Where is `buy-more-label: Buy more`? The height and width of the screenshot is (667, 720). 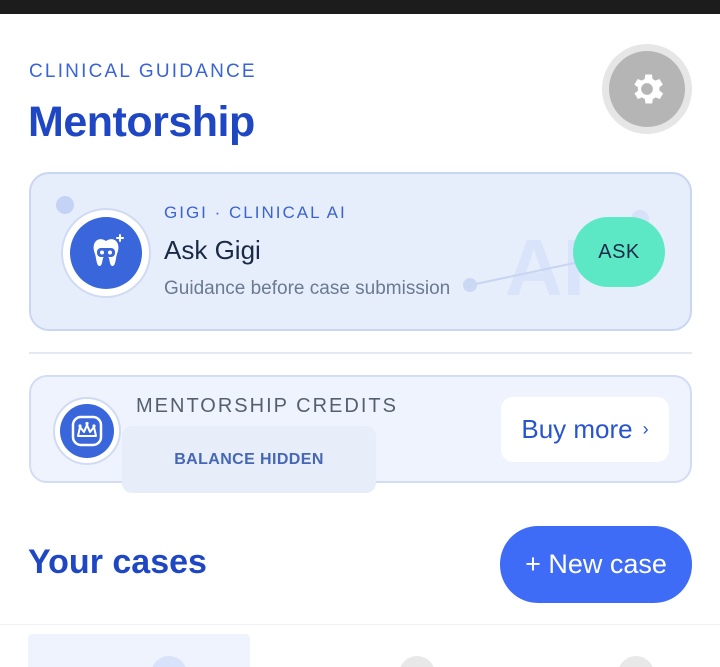
buy-more-label: Buy more is located at coordinates (577, 429).